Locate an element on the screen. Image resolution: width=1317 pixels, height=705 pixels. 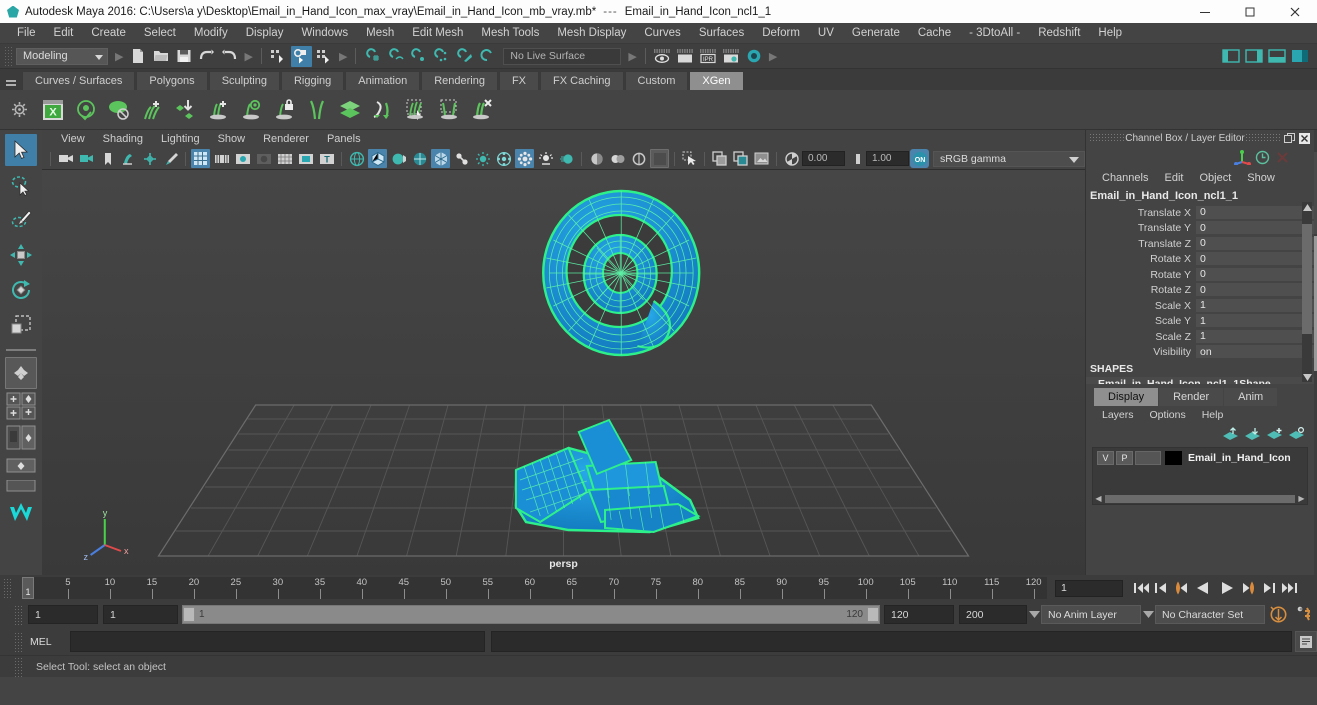
menu-cache: Cache is located at coordinates (934, 33).